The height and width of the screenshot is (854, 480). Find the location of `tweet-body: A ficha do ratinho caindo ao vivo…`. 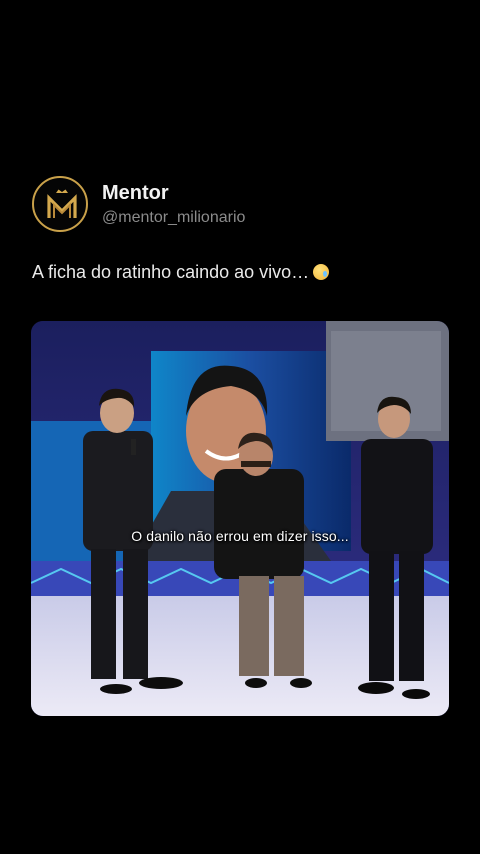

tweet-body: A ficha do ratinho caindo ao vivo… is located at coordinates (242, 272).